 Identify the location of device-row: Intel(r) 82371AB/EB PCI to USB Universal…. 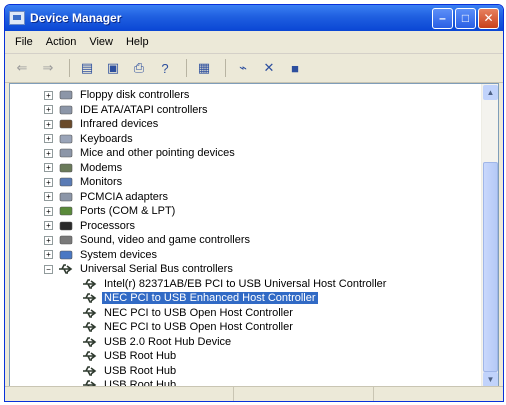
(245, 284).